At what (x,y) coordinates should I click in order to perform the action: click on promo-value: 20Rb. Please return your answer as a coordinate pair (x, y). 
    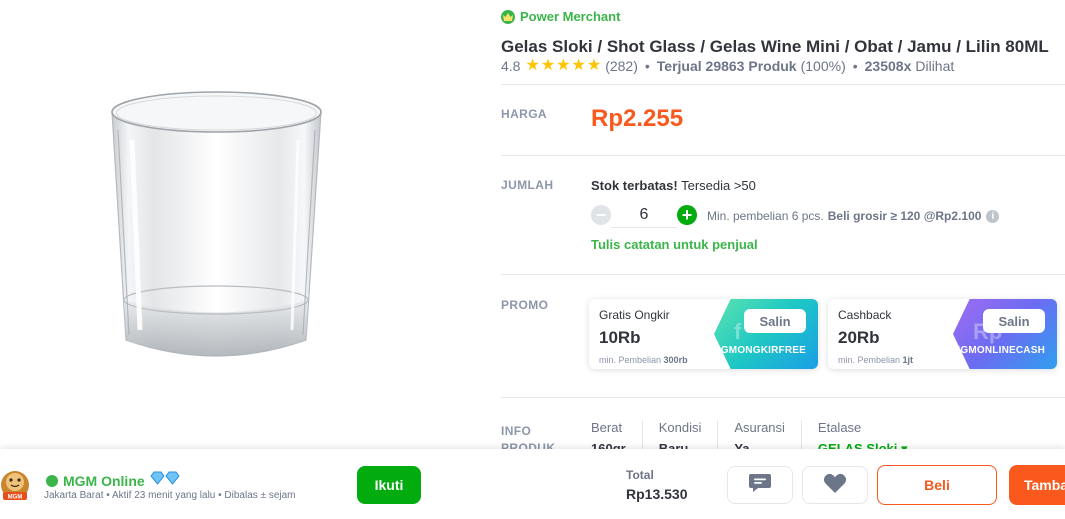
    Looking at the image, I should click on (859, 337).